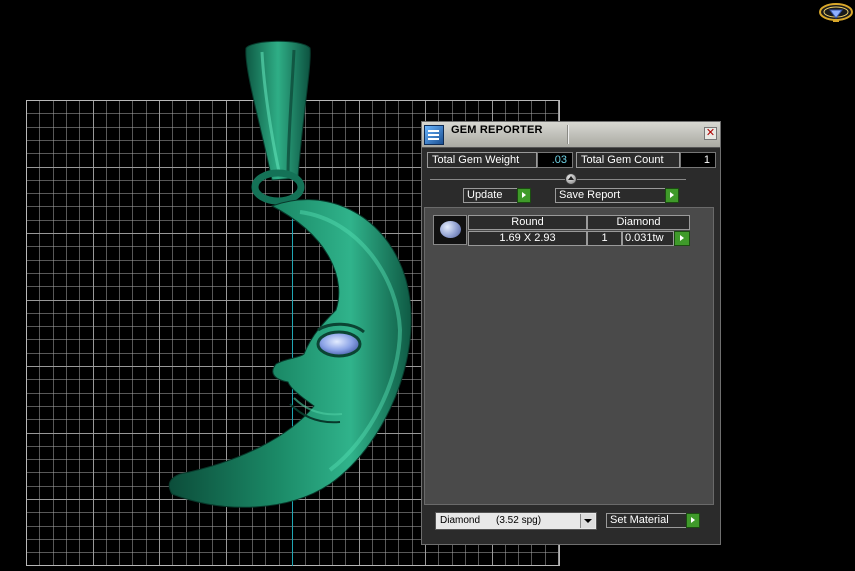 The image size is (855, 571). What do you see at coordinates (497, 130) in the screenshot?
I see `panel-title: GEM REPORTER` at bounding box center [497, 130].